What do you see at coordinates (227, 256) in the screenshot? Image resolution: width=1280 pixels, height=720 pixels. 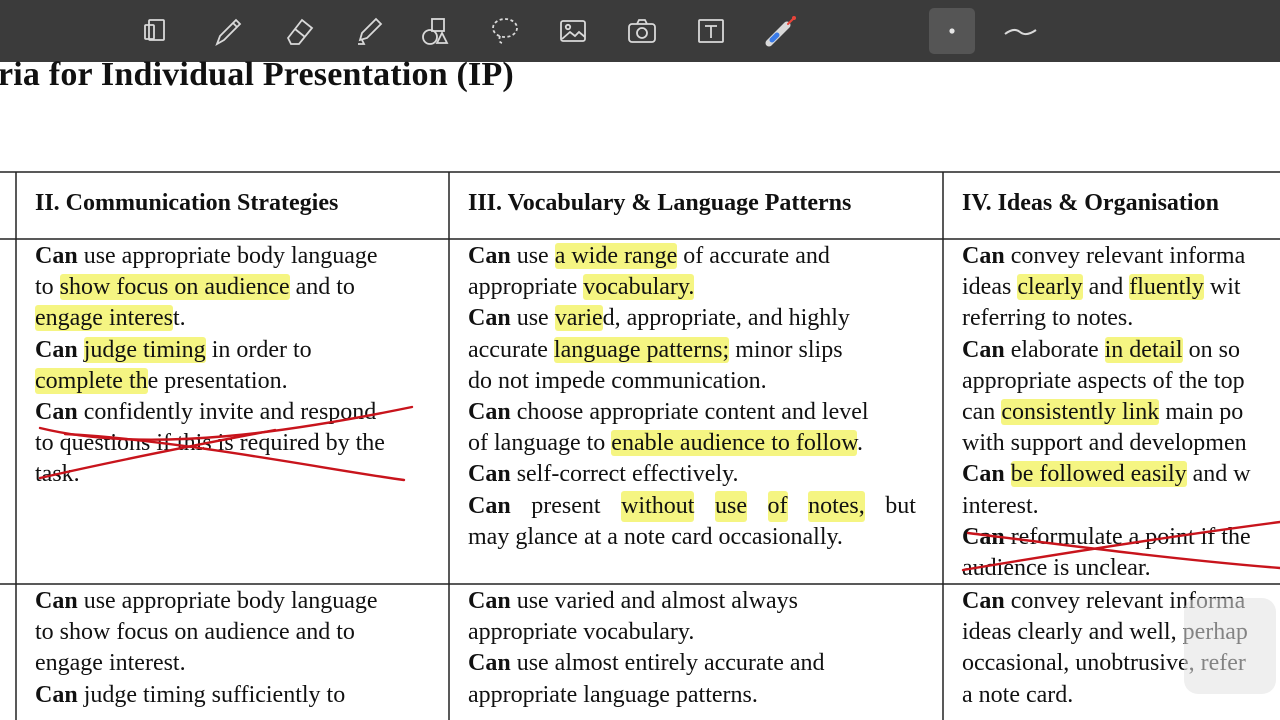 I see `text-segment: use appropriate body language` at bounding box center [227, 256].